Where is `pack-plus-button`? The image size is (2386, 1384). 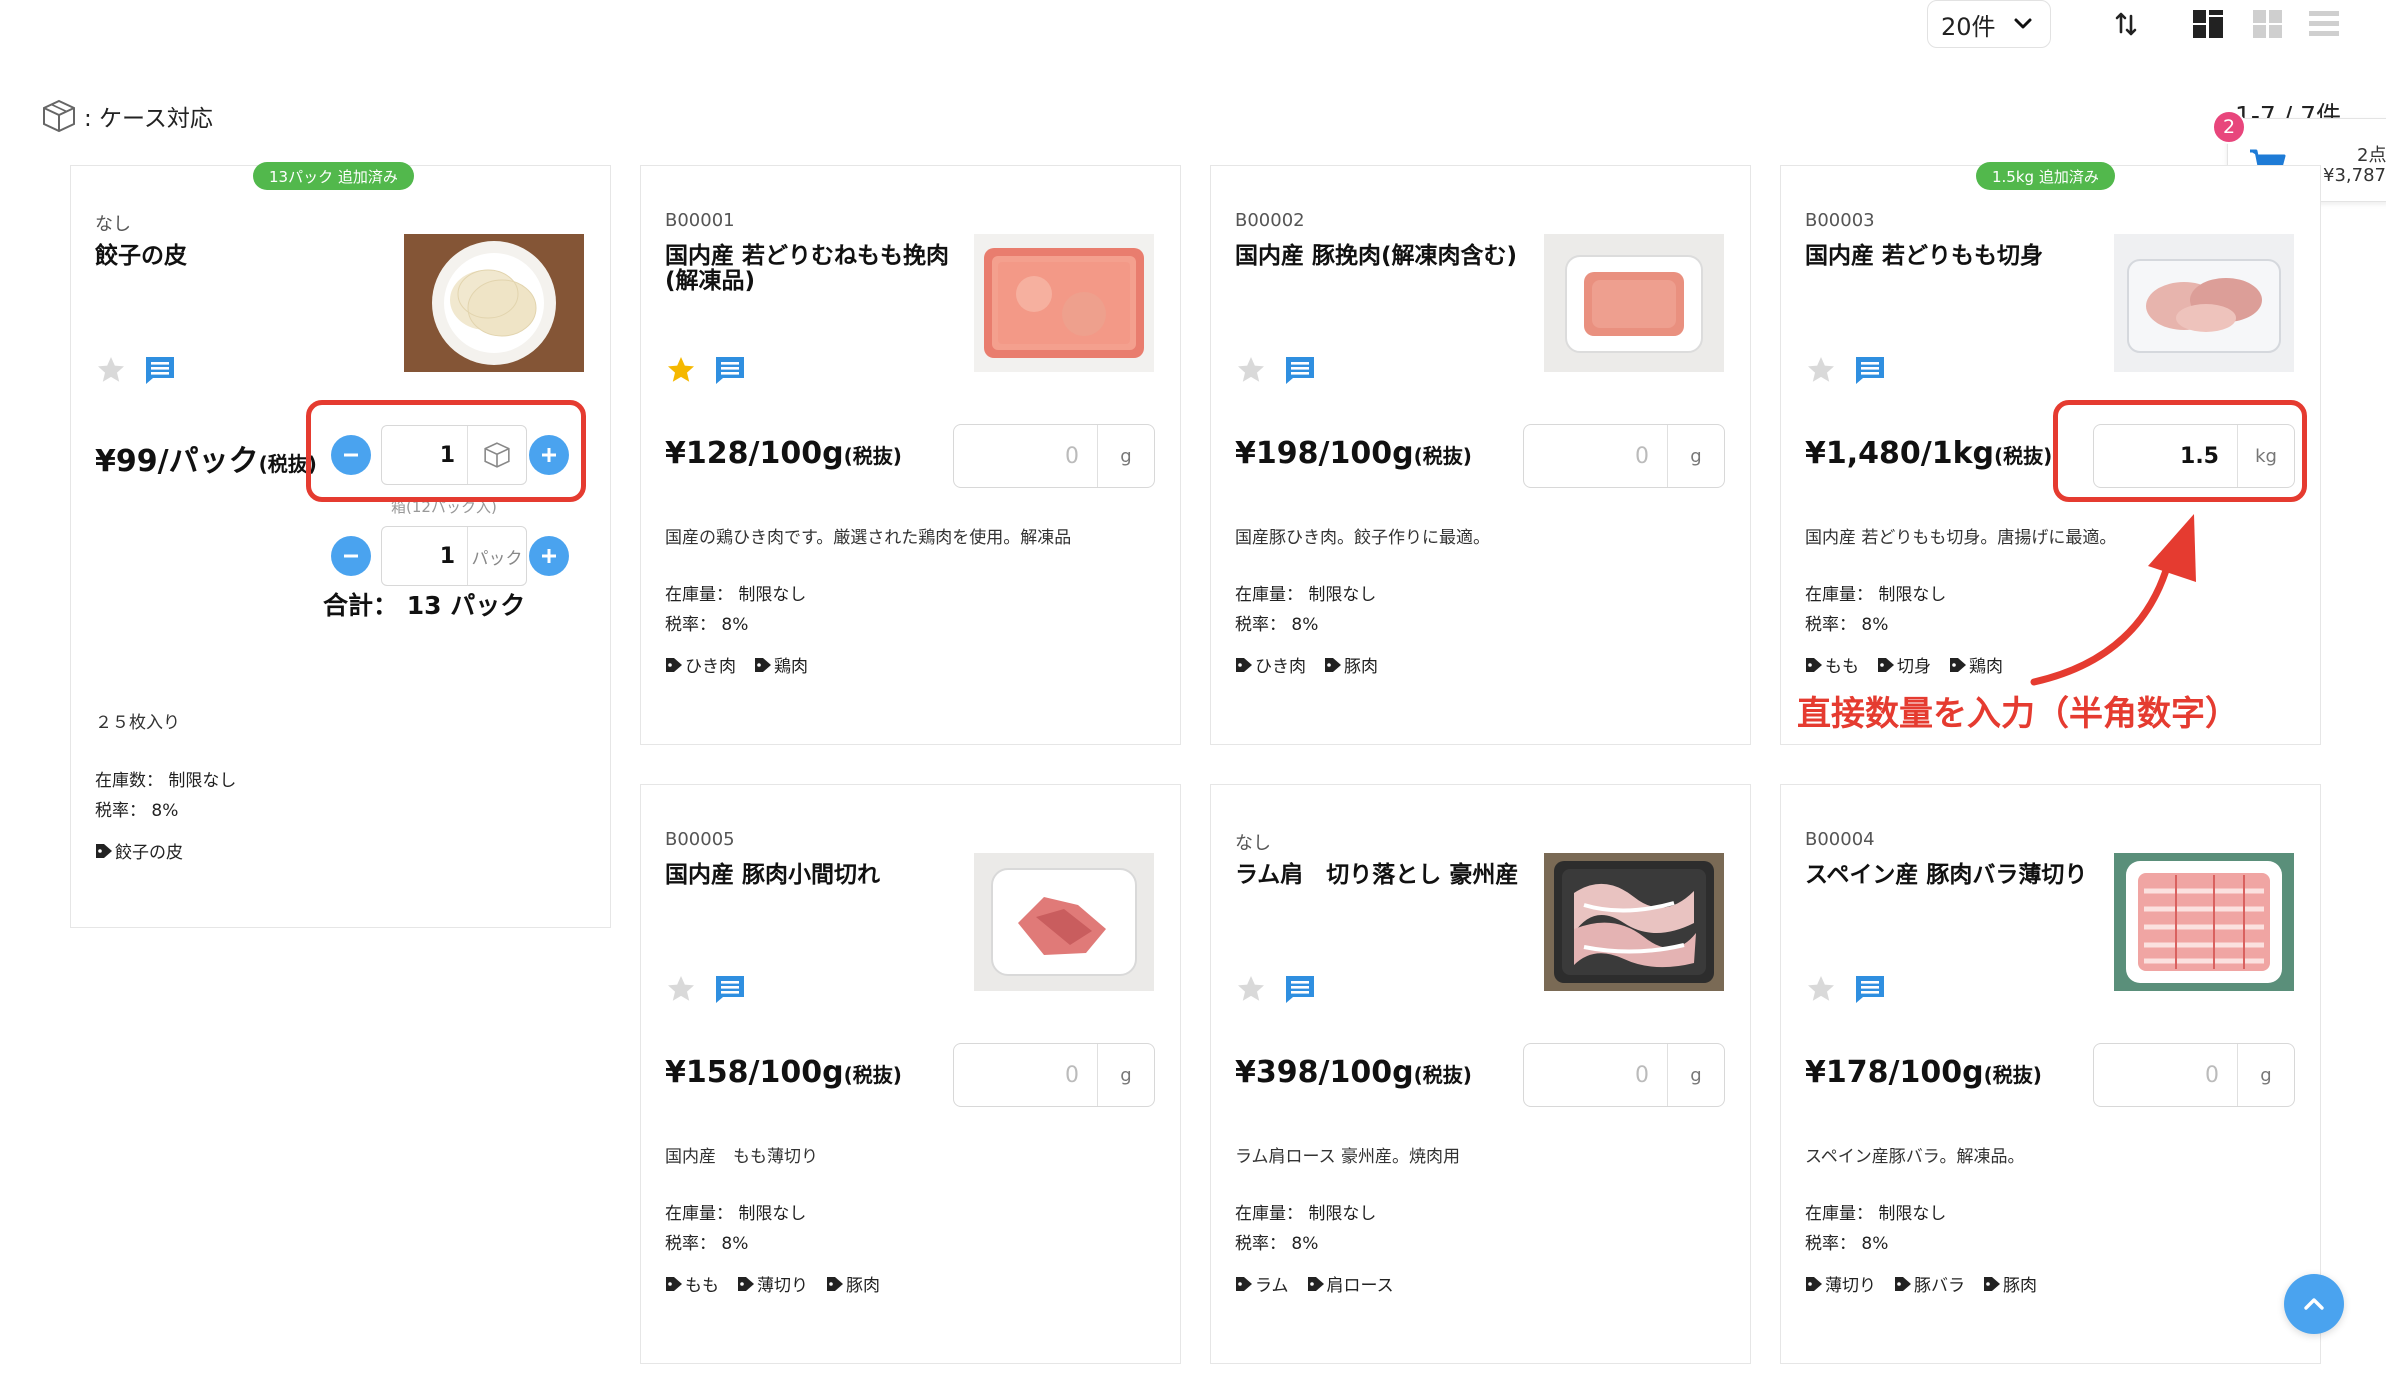
pack-plus-button is located at coordinates (549, 556).